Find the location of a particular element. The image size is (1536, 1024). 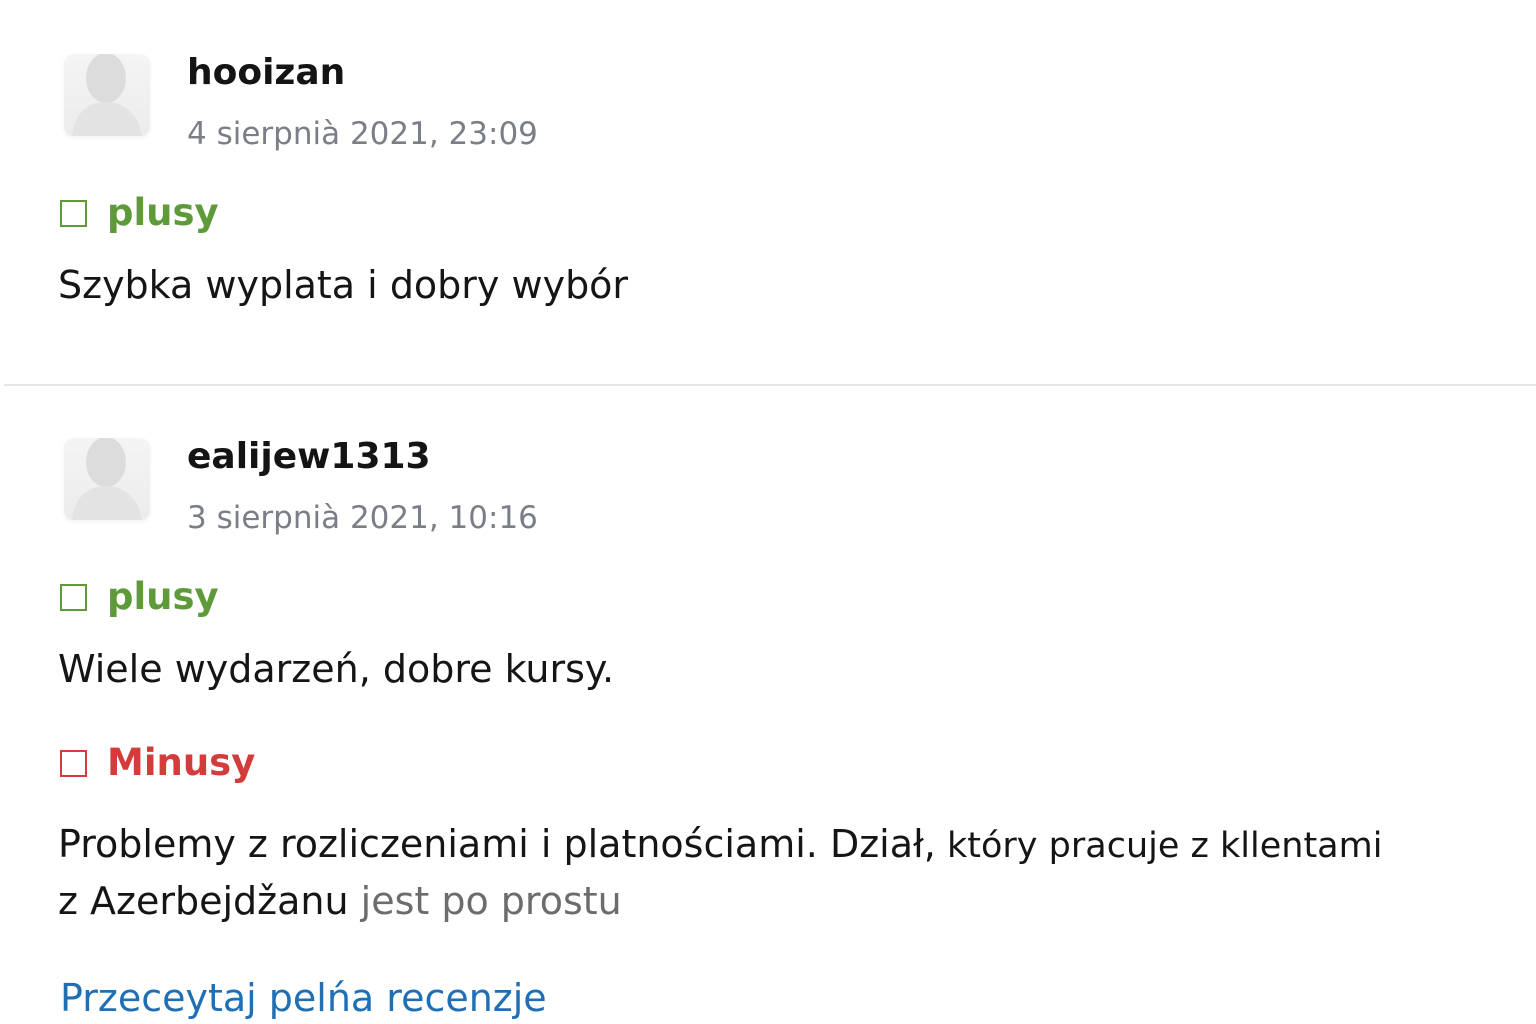

cons-heading: Minusy is located at coordinates (157, 763).